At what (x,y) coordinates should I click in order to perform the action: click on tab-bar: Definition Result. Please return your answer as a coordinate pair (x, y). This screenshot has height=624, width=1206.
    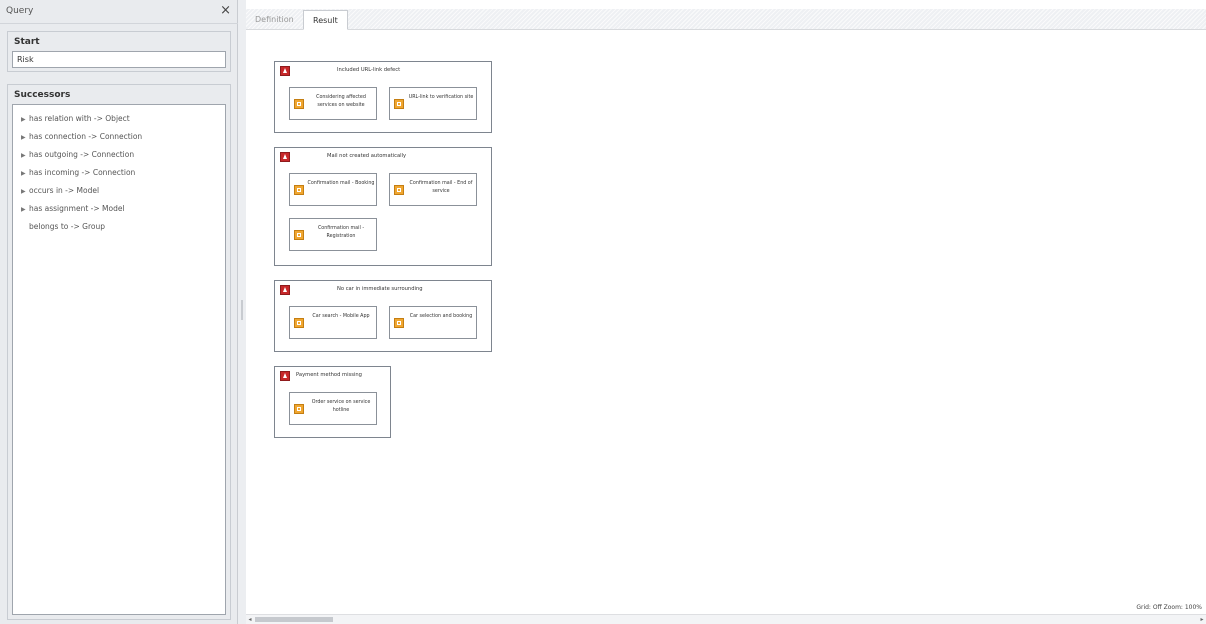
    Looking at the image, I should click on (726, 15).